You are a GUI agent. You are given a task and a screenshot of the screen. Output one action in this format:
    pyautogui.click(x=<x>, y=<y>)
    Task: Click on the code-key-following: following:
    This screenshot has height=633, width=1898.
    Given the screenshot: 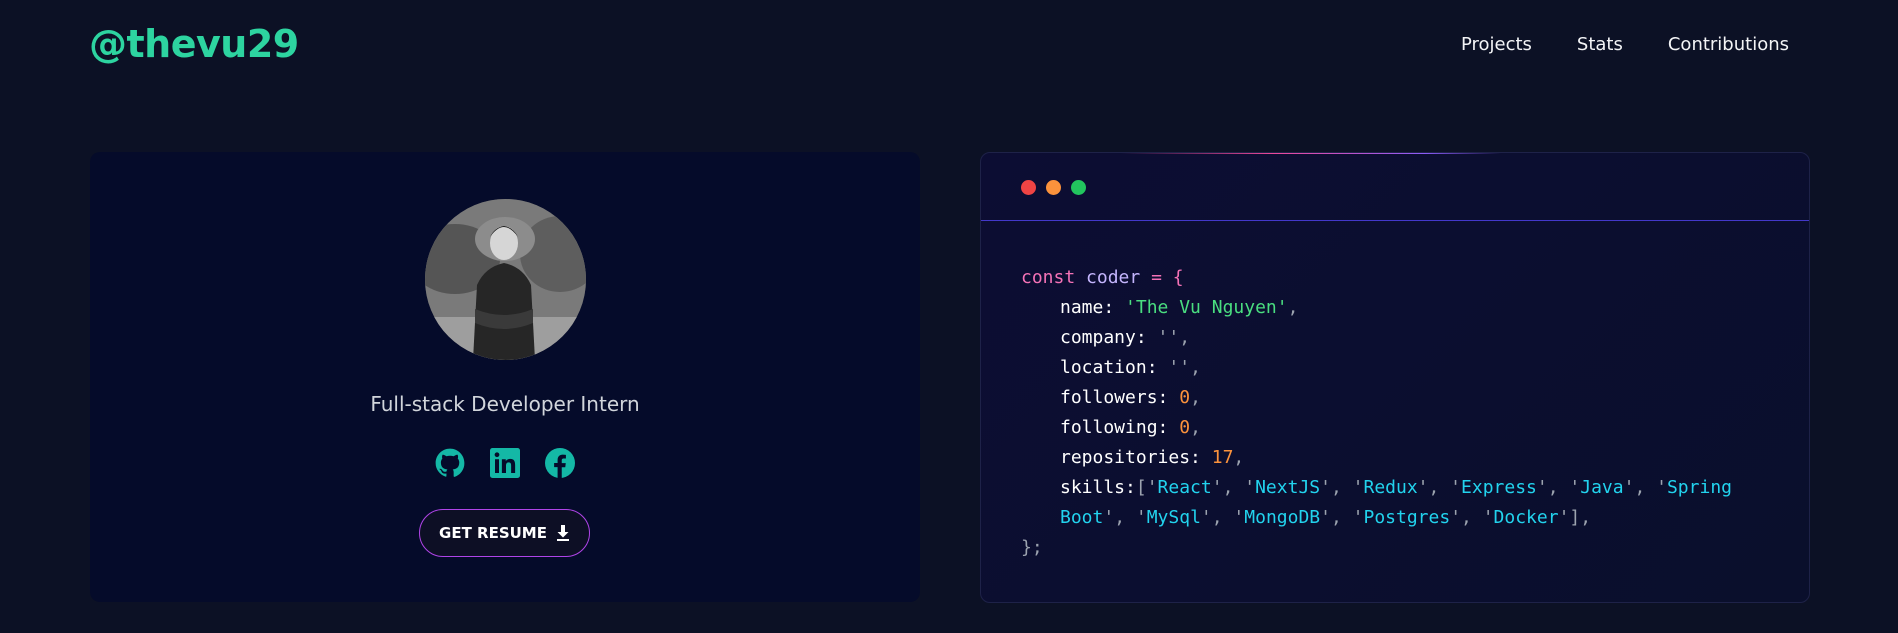 What is the action you would take?
    pyautogui.click(x=1114, y=427)
    